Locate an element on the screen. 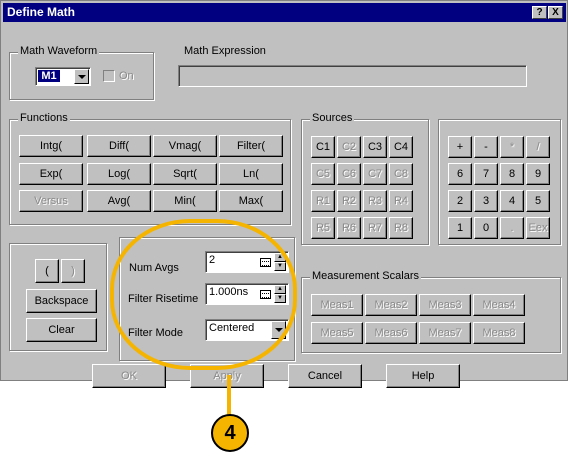 The width and height of the screenshot is (569, 474). on-checkbox-label: On is located at coordinates (126, 76).